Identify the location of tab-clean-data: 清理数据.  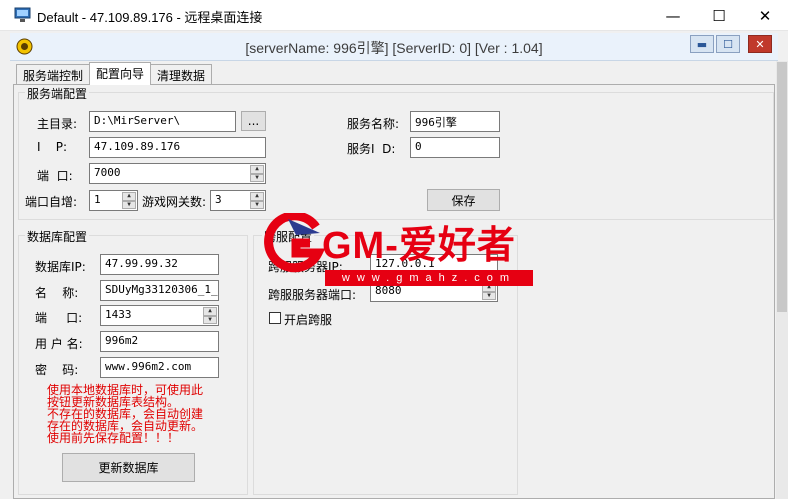
(181, 74).